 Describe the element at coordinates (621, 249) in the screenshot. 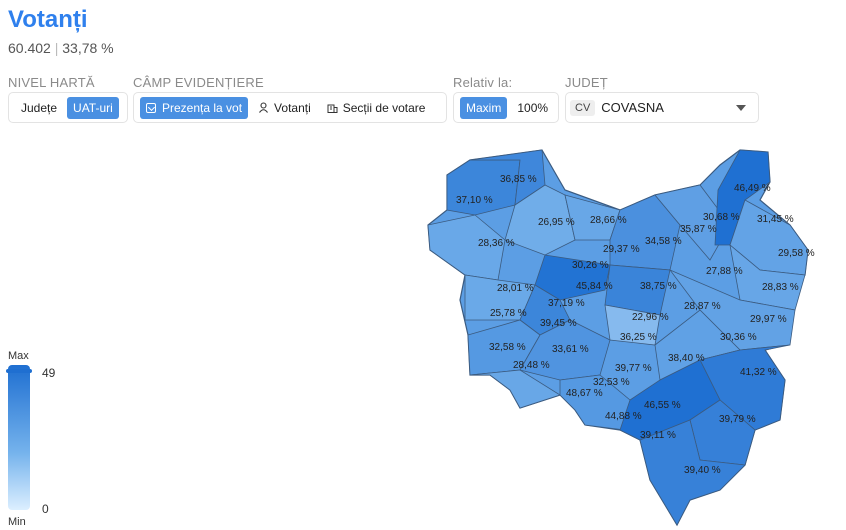

I see `region-label: 29,37 %` at that location.